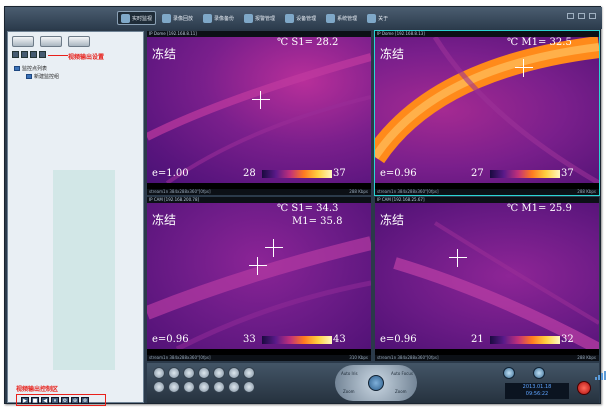  Describe the element at coordinates (58, 55) in the screenshot. I see `annotation-leader-line` at that location.